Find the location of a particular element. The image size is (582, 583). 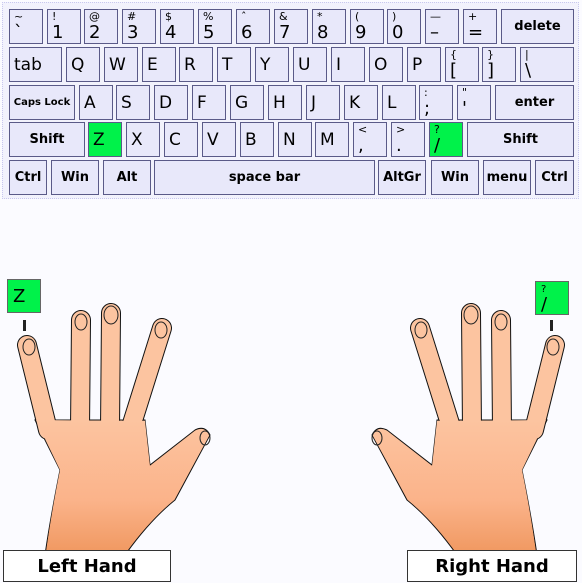

right-hand-icon is located at coordinates (465, 430).